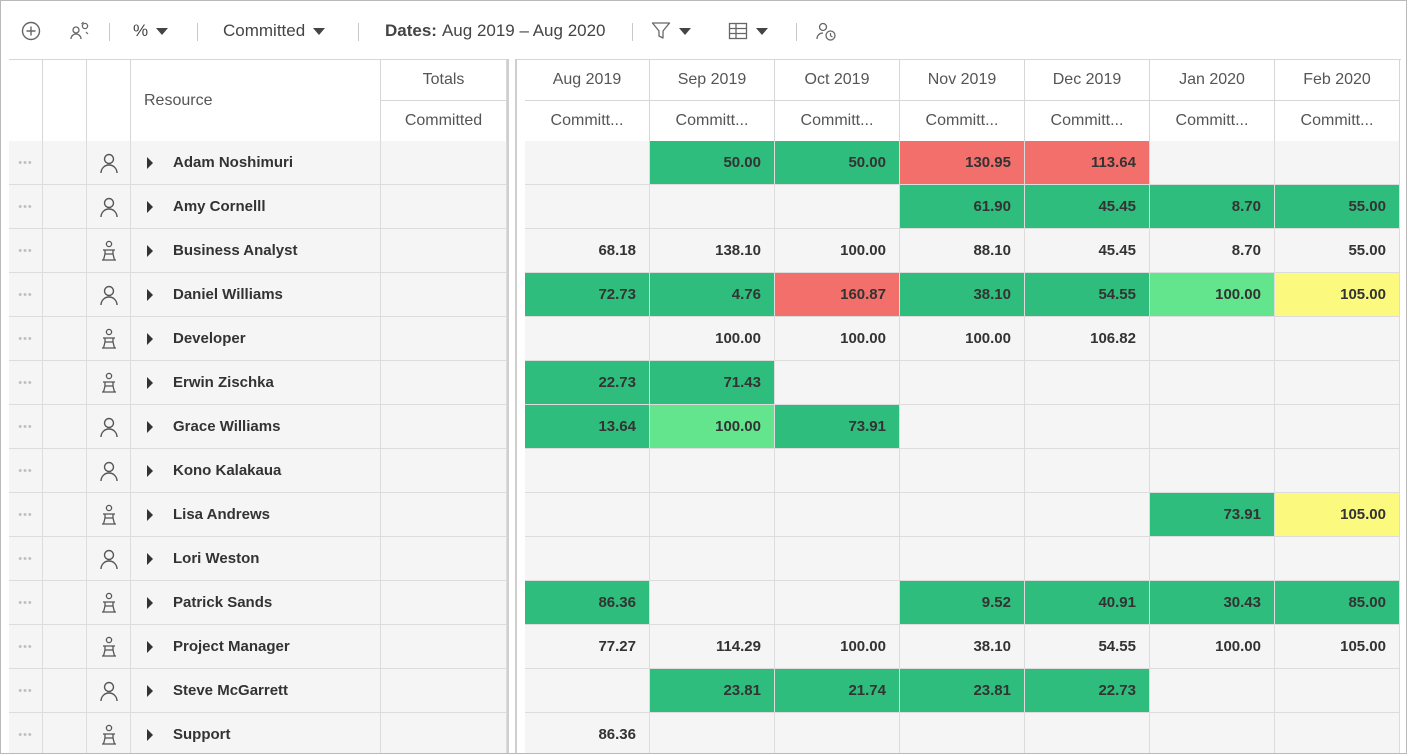  Describe the element at coordinates (962, 251) in the screenshot. I see `allocation-cell: 88.10` at that location.